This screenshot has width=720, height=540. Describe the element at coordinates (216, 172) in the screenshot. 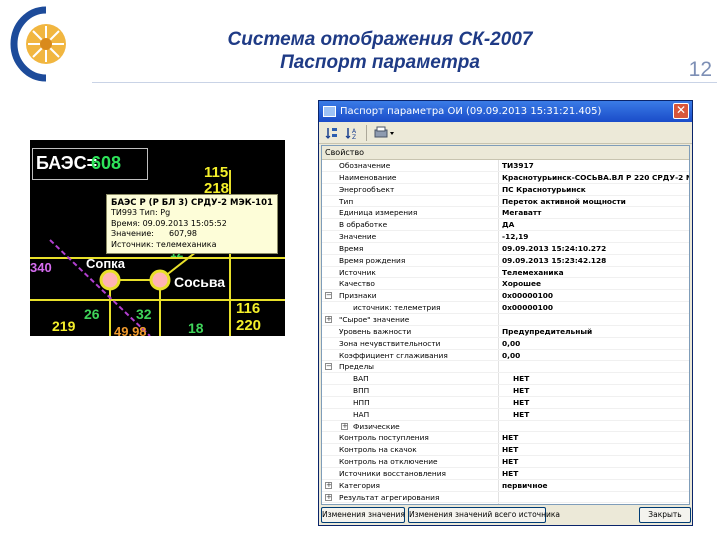

I see `scheme-value-115: 115` at that location.